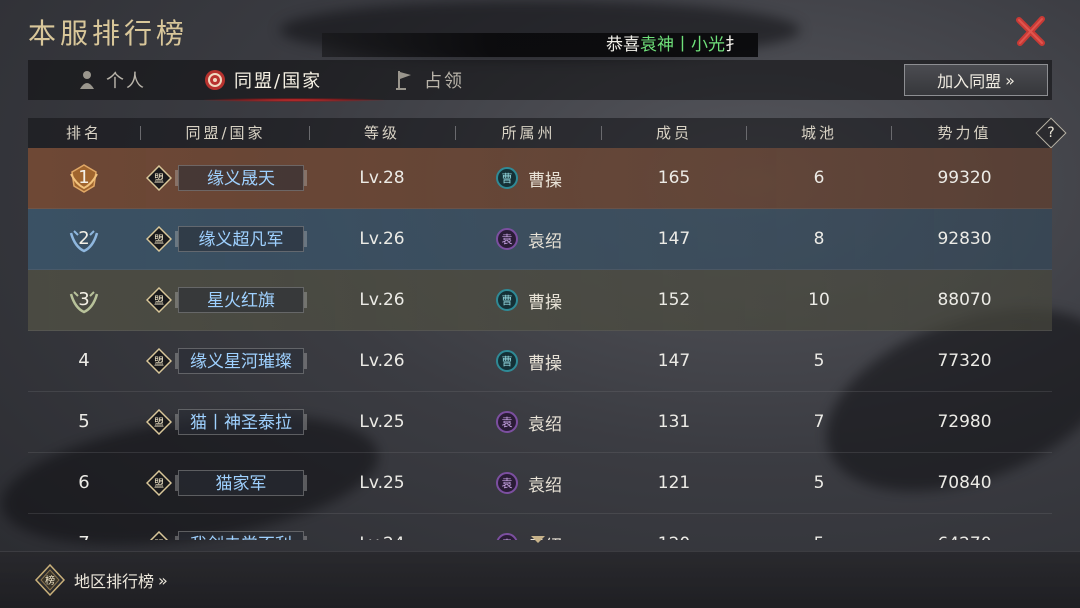 This screenshot has width=1080, height=608. Describe the element at coordinates (540, 81) in the screenshot. I see `tab-bar: 个人 同盟/国家 占领` at that location.